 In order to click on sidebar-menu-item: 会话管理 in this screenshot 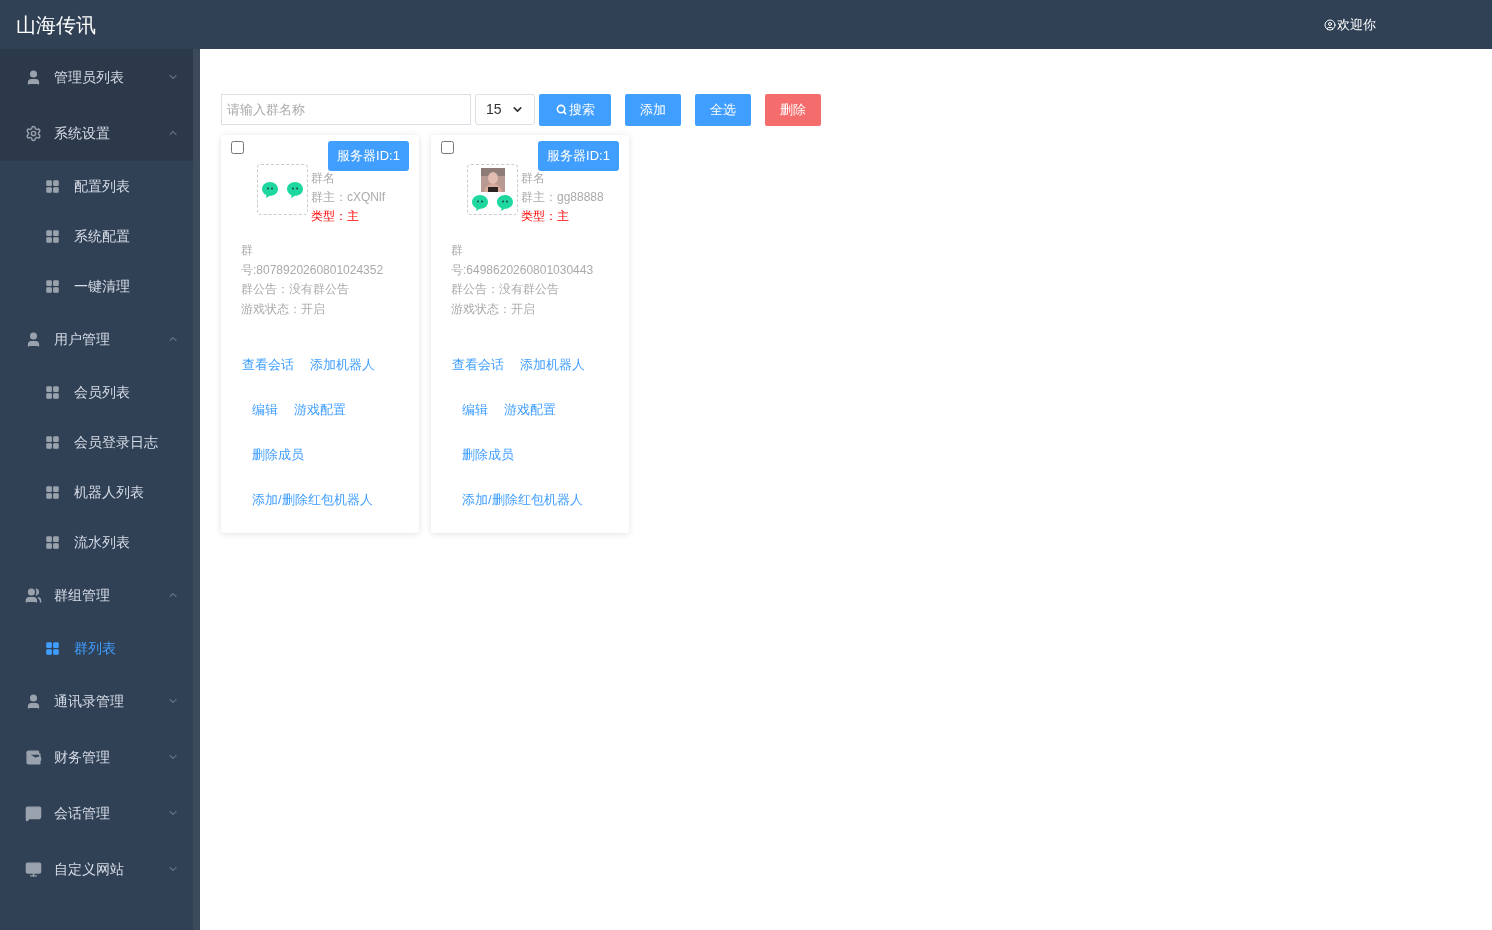, I will do `click(96, 813)`.